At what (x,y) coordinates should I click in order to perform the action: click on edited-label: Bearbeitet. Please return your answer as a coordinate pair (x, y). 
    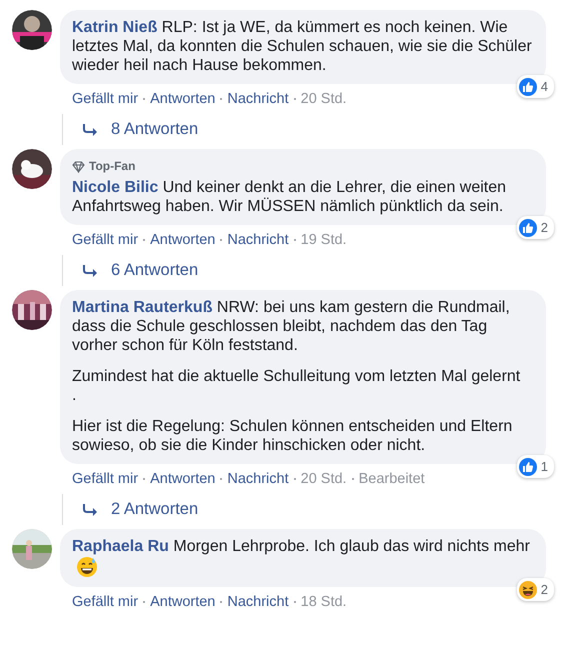
    Looking at the image, I should click on (391, 479).